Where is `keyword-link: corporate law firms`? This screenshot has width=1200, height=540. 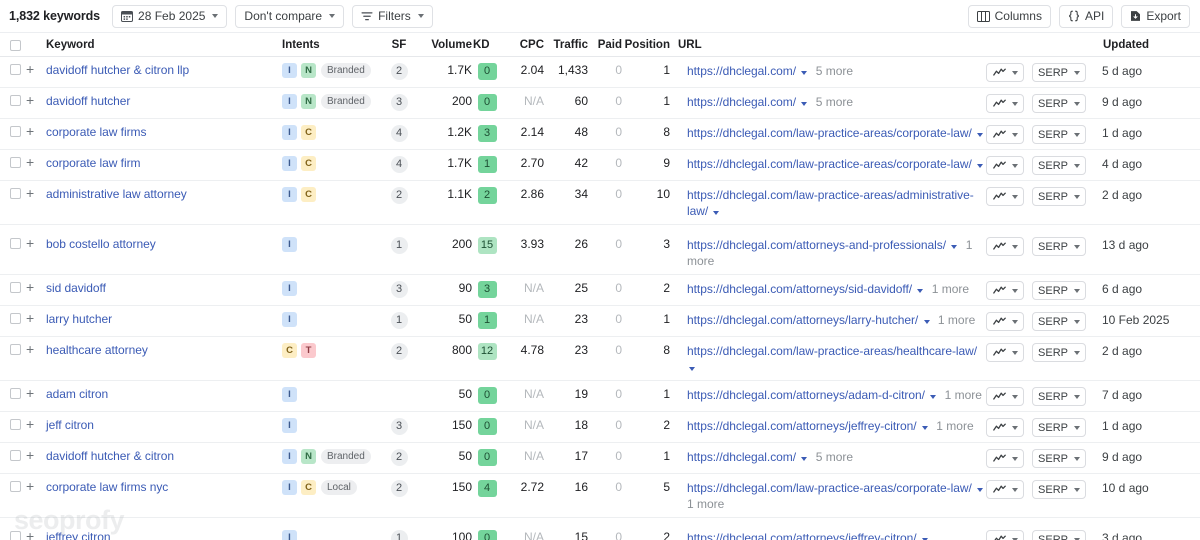
keyword-link: corporate law firms is located at coordinates (96, 132).